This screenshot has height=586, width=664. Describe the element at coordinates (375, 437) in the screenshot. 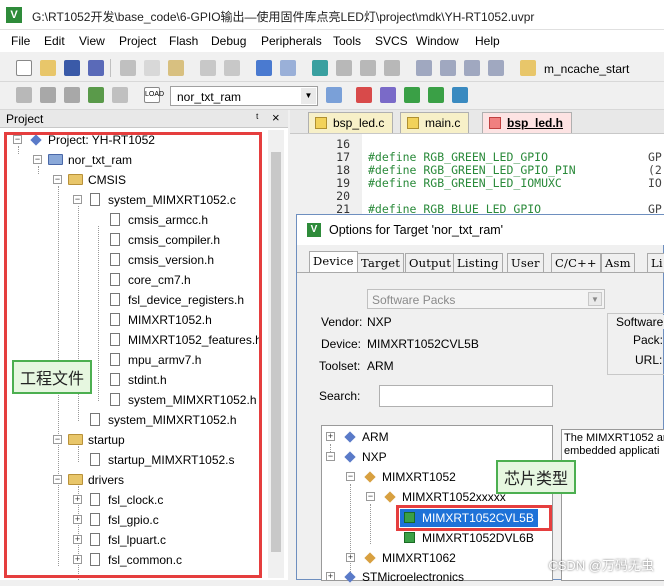

I see `tree-label: ARM` at that location.